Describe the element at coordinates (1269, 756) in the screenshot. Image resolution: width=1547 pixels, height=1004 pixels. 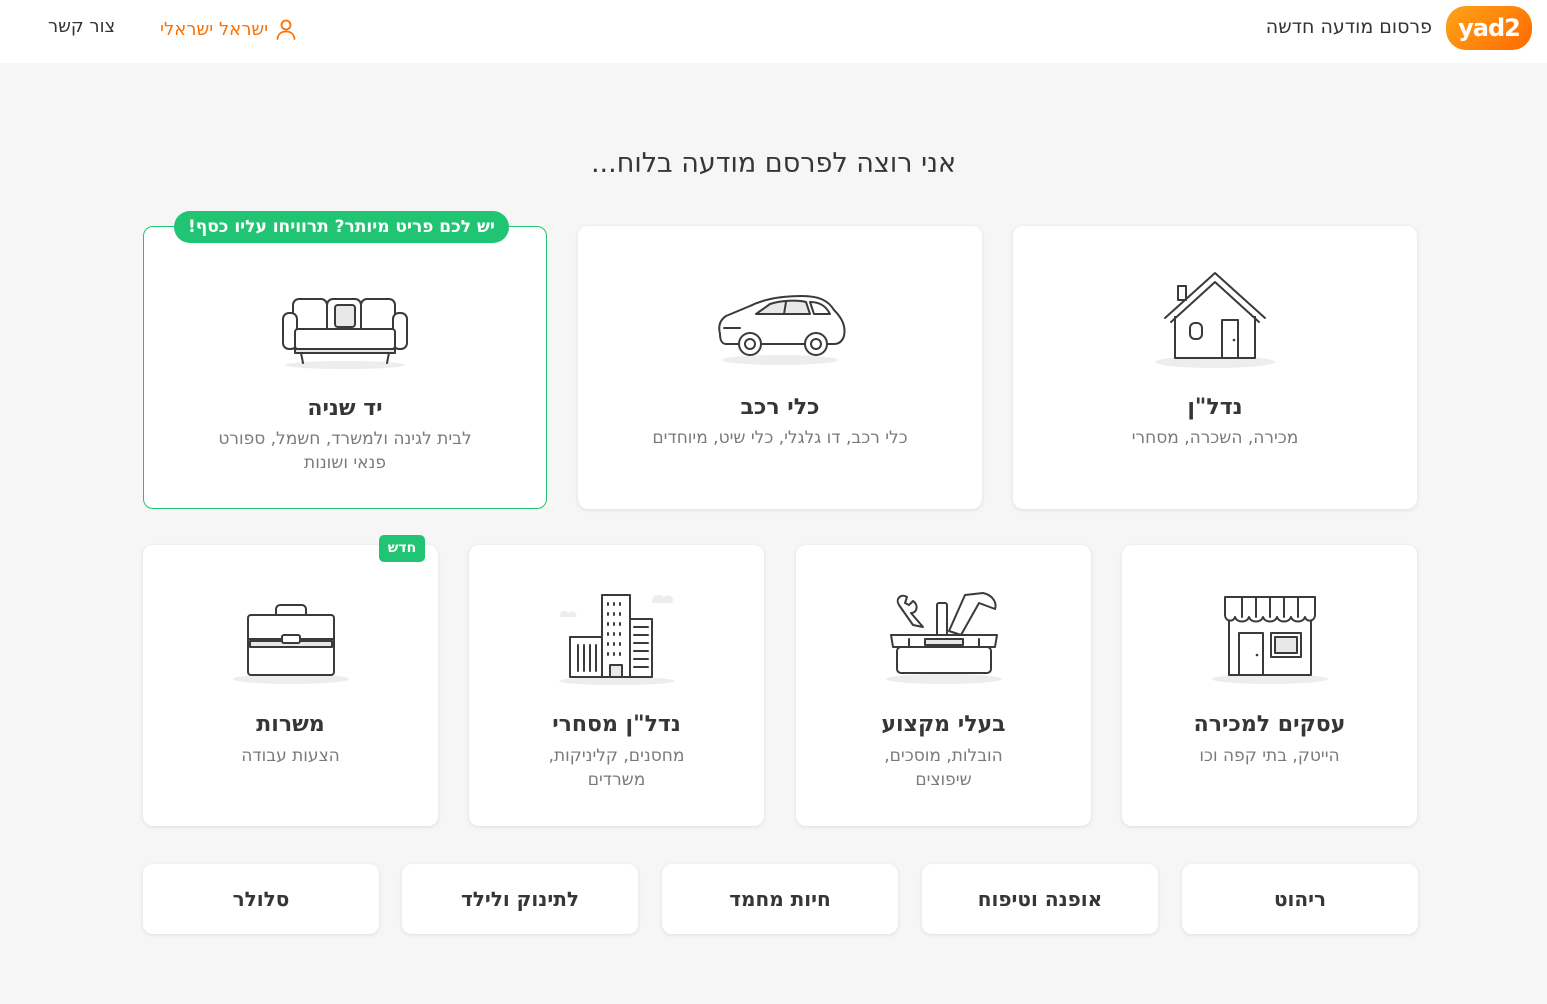
I see `category-subtitle: הייטק, בתי קפה וכו` at that location.